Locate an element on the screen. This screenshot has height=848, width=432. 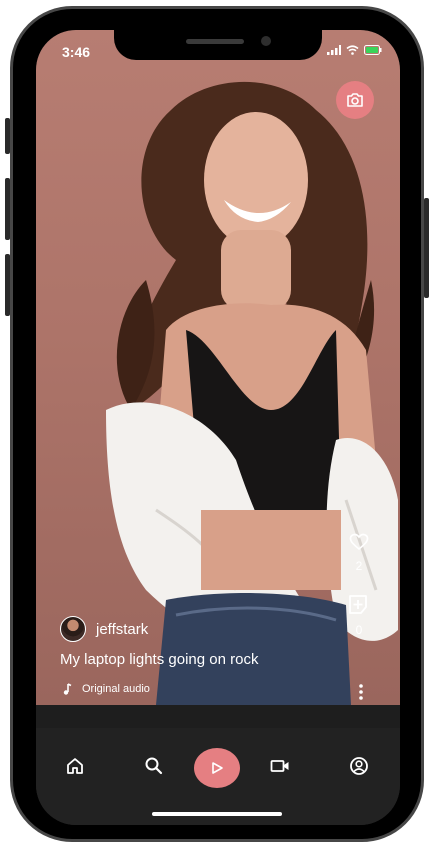
camera-icon is located at coordinates (355, 100).